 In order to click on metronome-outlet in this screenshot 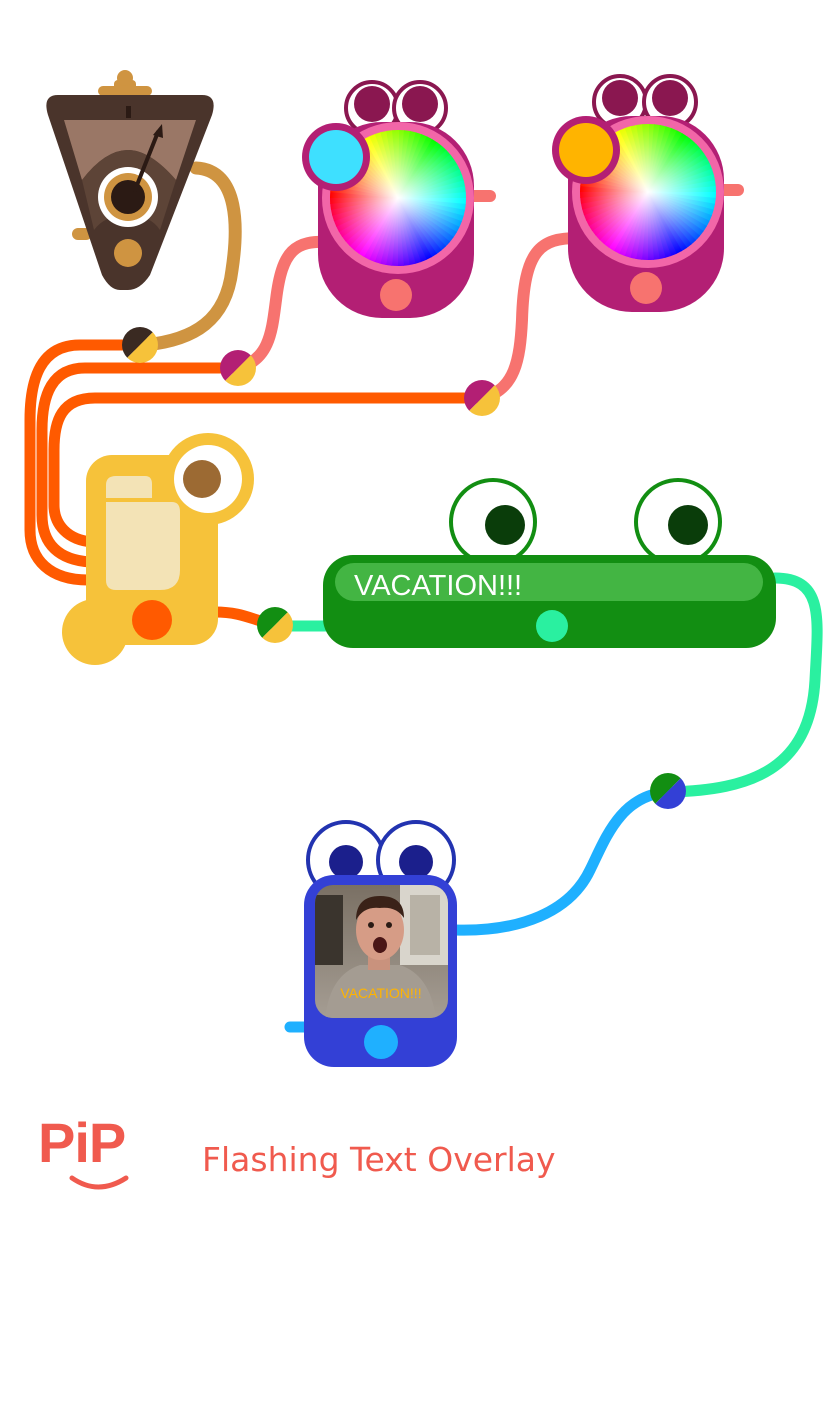, I will do `click(128, 253)`.